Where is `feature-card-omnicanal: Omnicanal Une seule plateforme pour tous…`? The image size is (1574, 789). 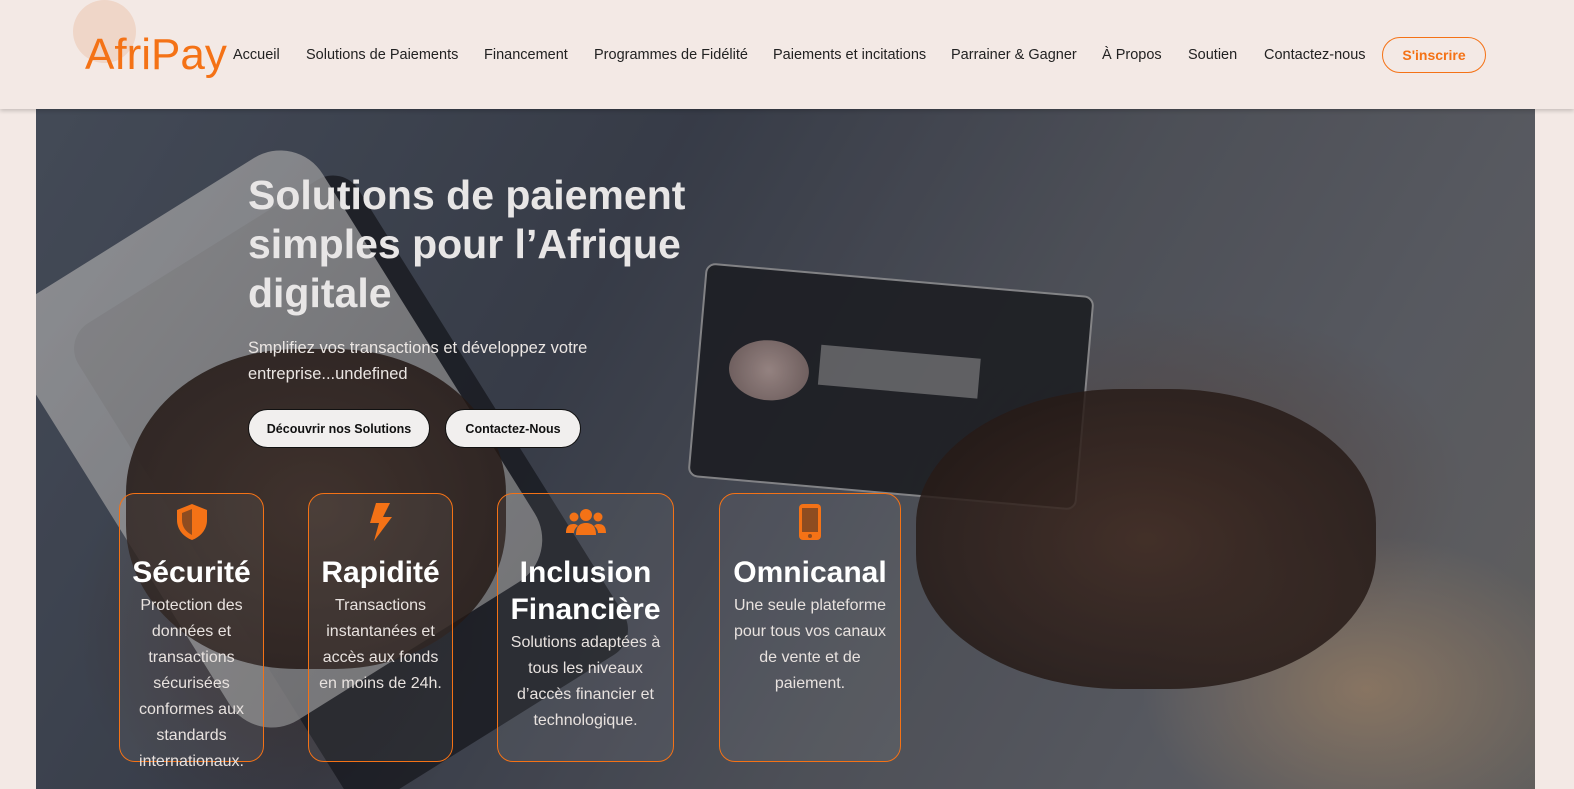 feature-card-omnicanal: Omnicanal Une seule plateforme pour tous… is located at coordinates (810, 627).